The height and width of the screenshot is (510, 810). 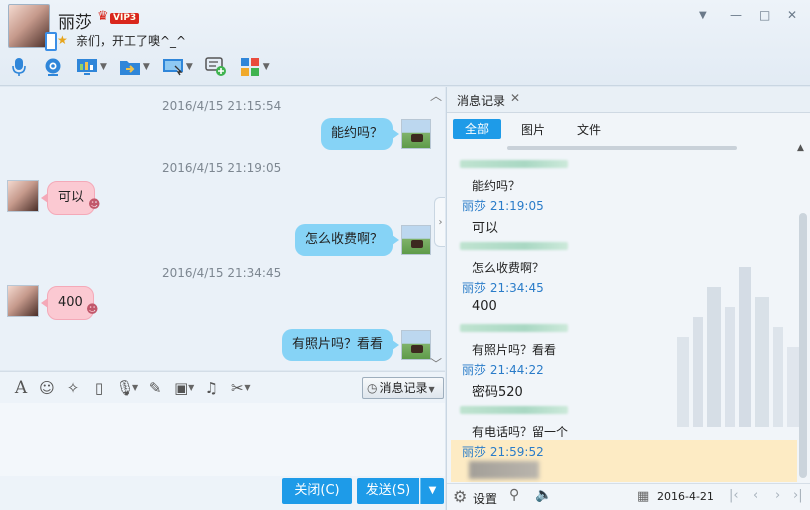 I want to click on blurred-message, so click(x=504, y=470).